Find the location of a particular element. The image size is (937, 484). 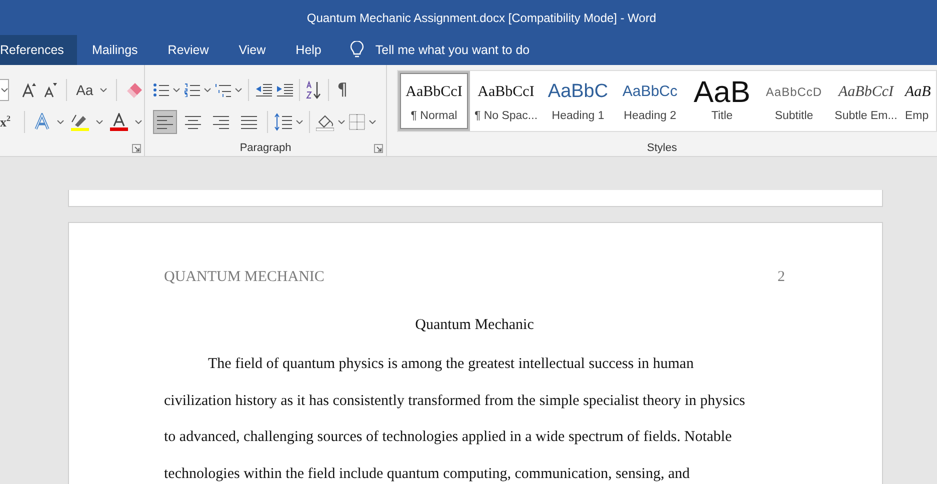

page-number: 2 is located at coordinates (781, 277).